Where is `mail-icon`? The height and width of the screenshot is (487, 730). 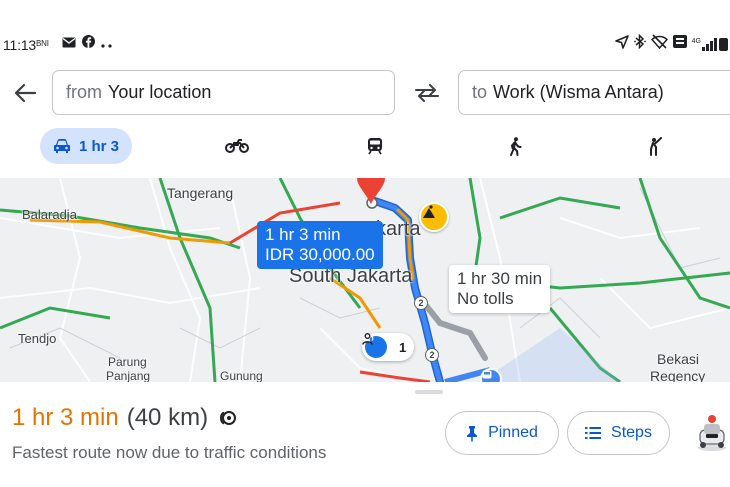
mail-icon is located at coordinates (69, 44).